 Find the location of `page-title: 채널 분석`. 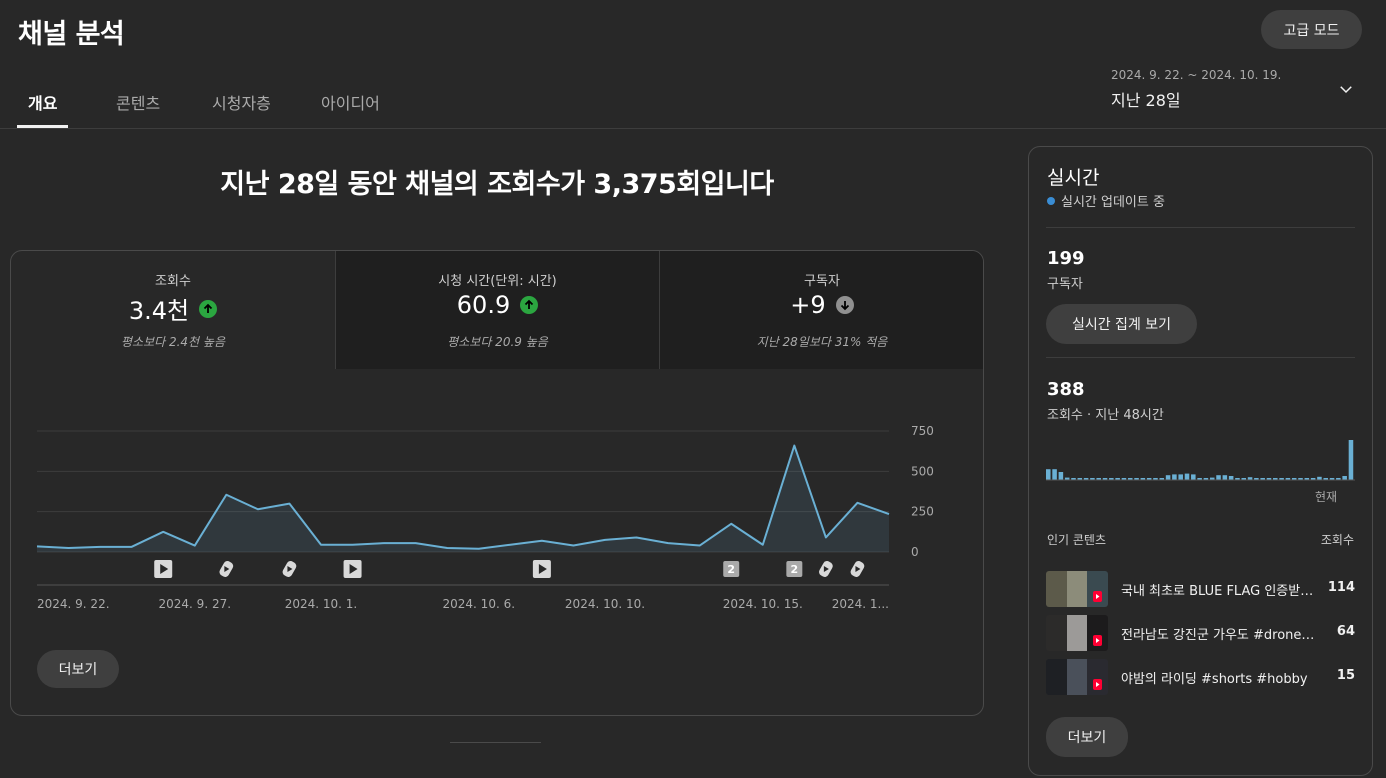

page-title: 채널 분석 is located at coordinates (71, 34).